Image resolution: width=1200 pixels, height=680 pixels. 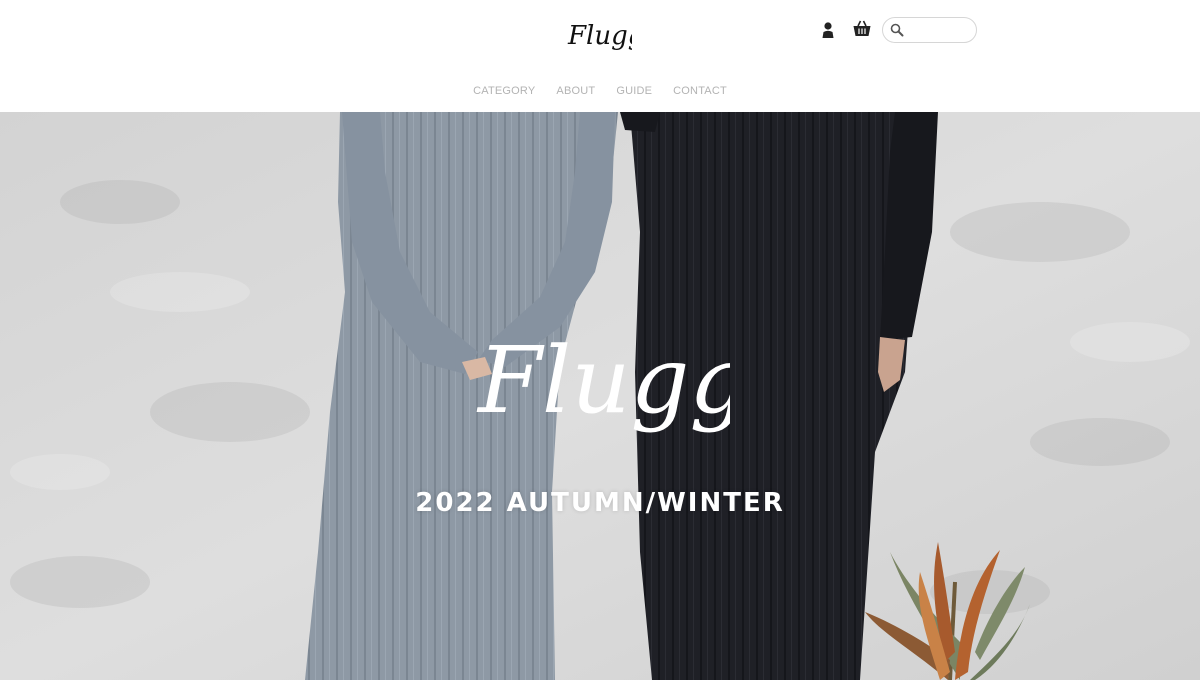 I want to click on brand-logo-text: Flugge, so click(x=599, y=36).